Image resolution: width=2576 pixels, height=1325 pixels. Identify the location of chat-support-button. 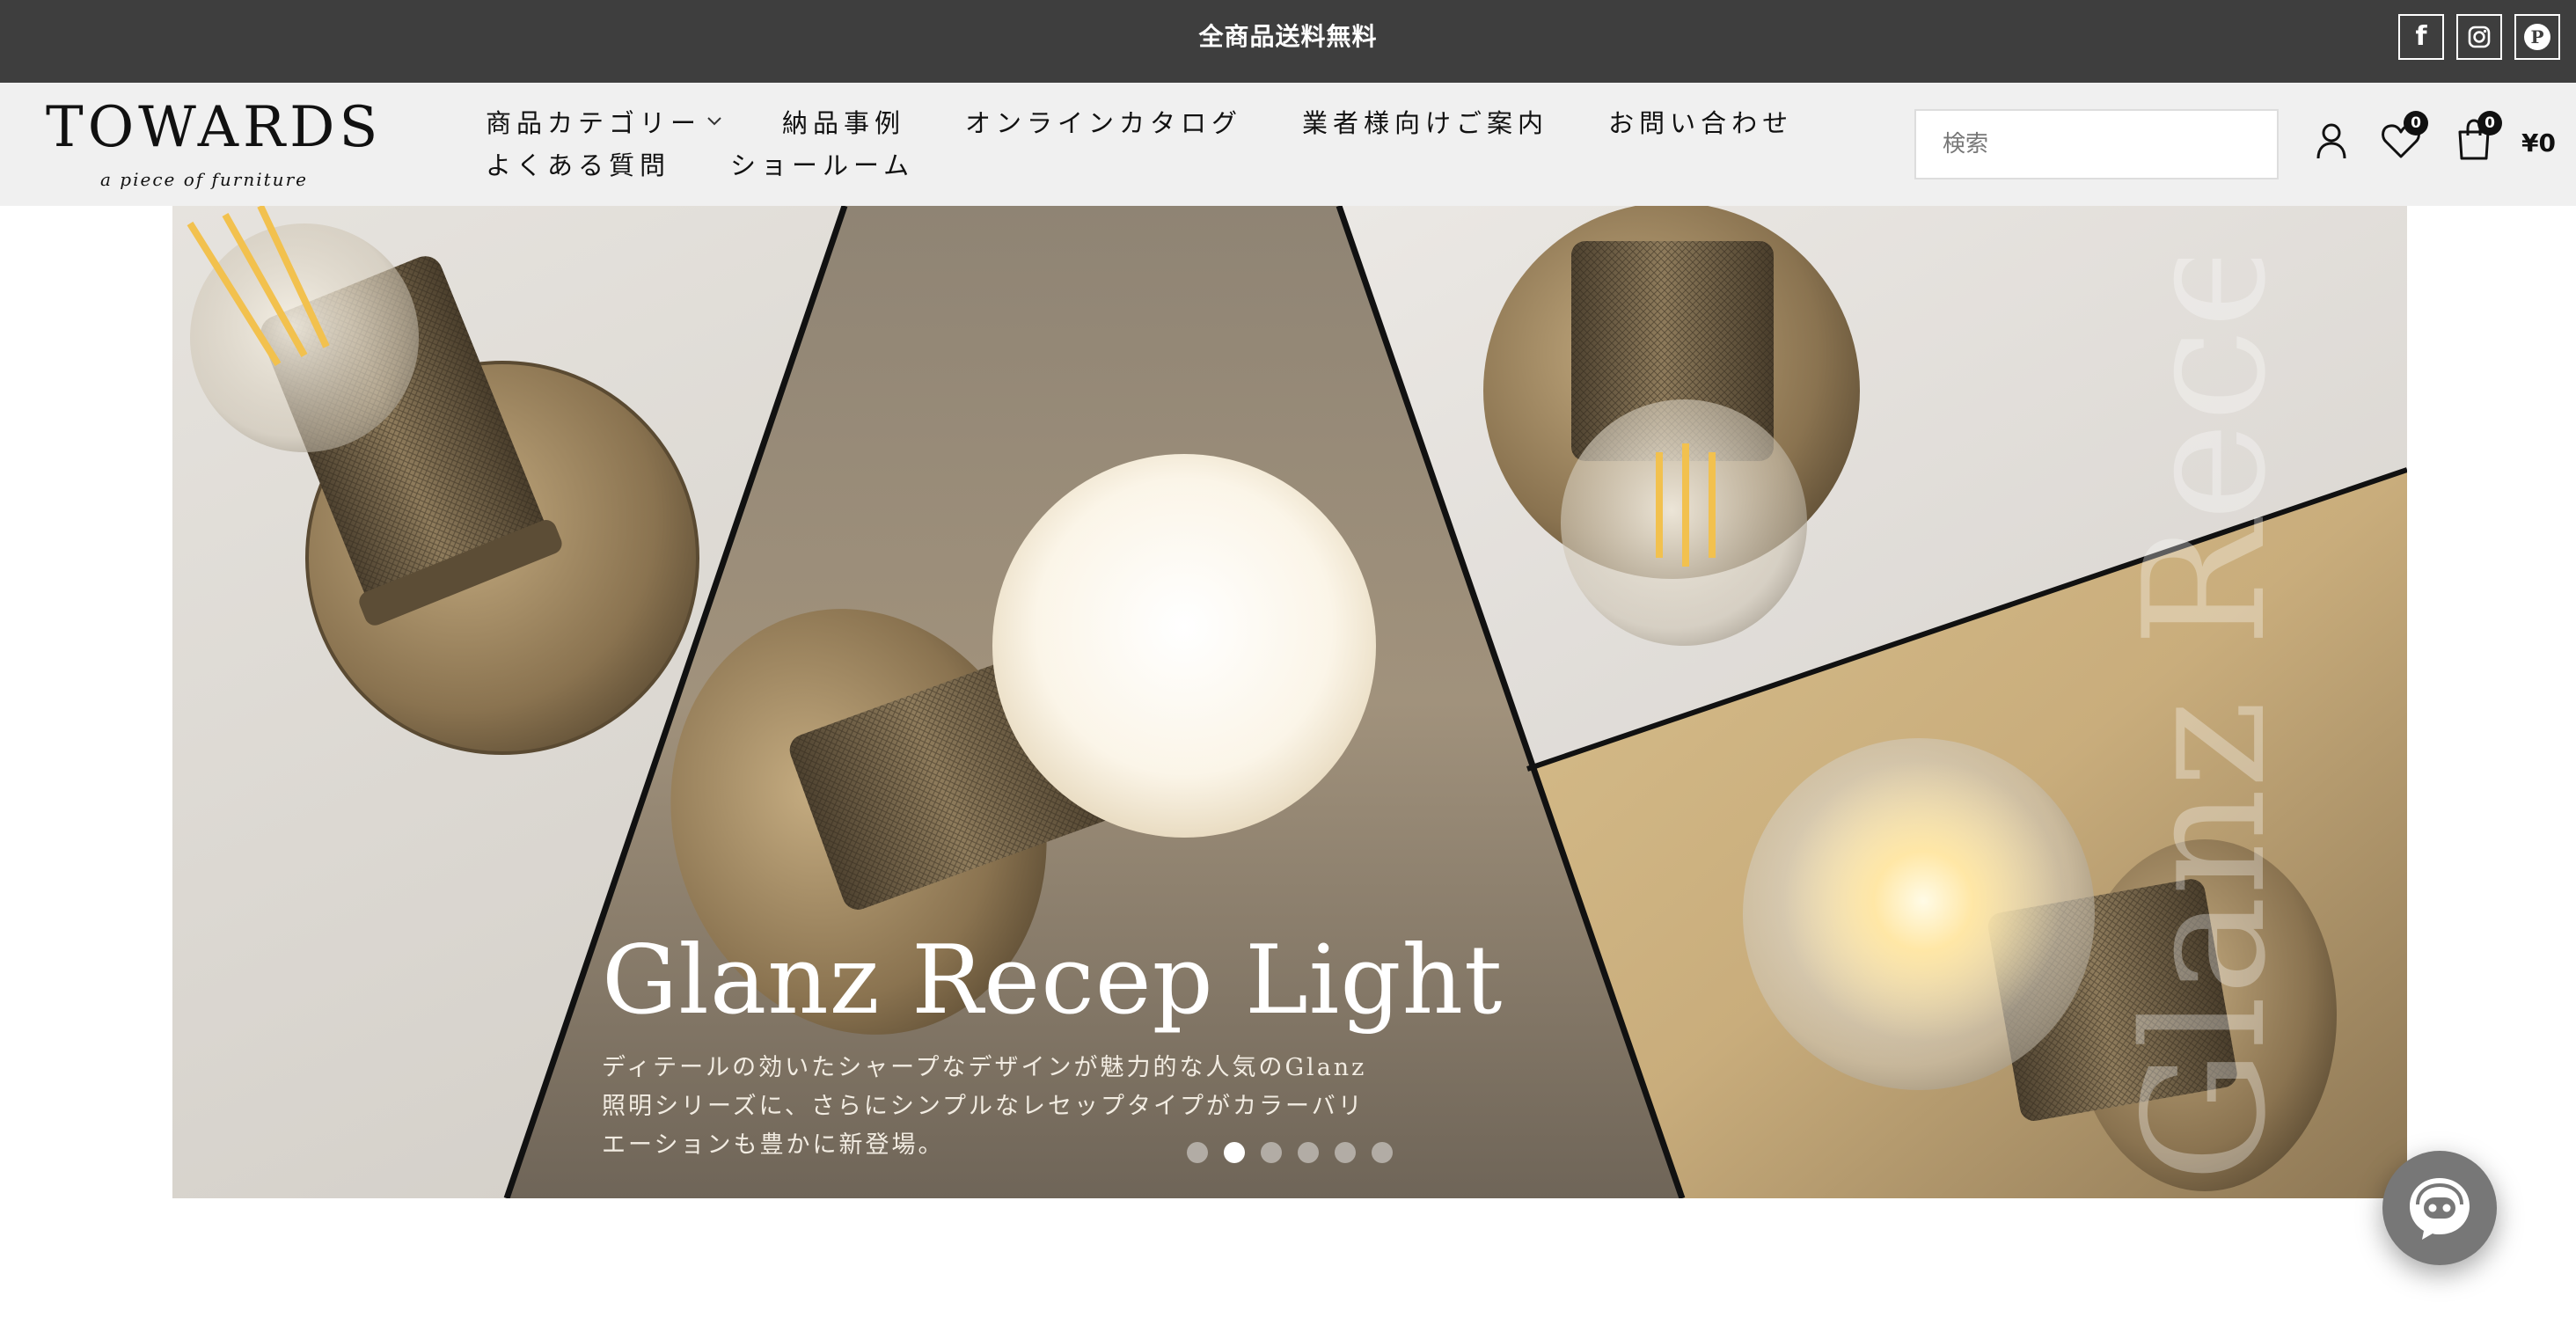
(2439, 1208).